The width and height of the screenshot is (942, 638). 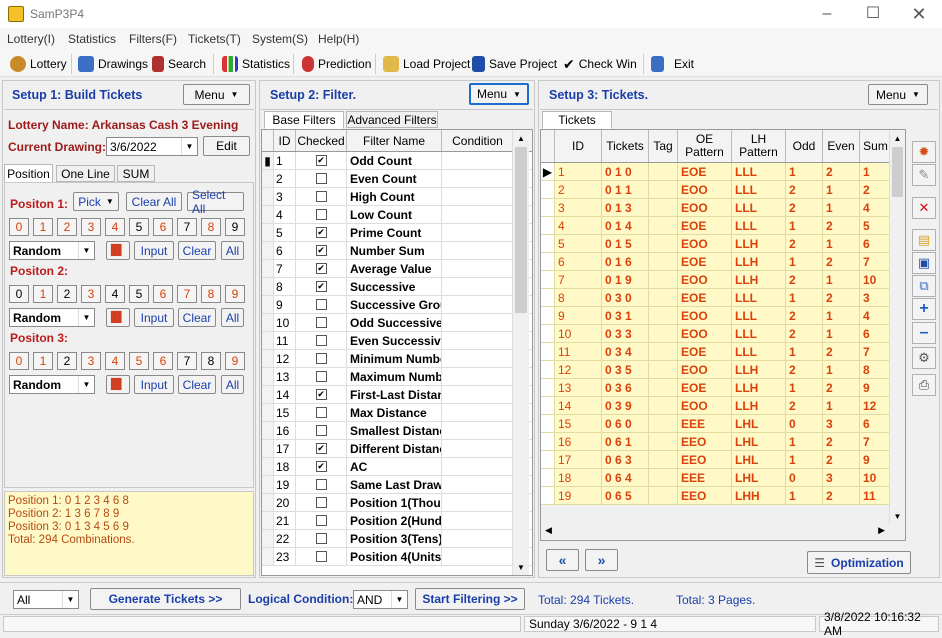 I want to click on scroll-up-icon: ▲, so click(x=897, y=138).